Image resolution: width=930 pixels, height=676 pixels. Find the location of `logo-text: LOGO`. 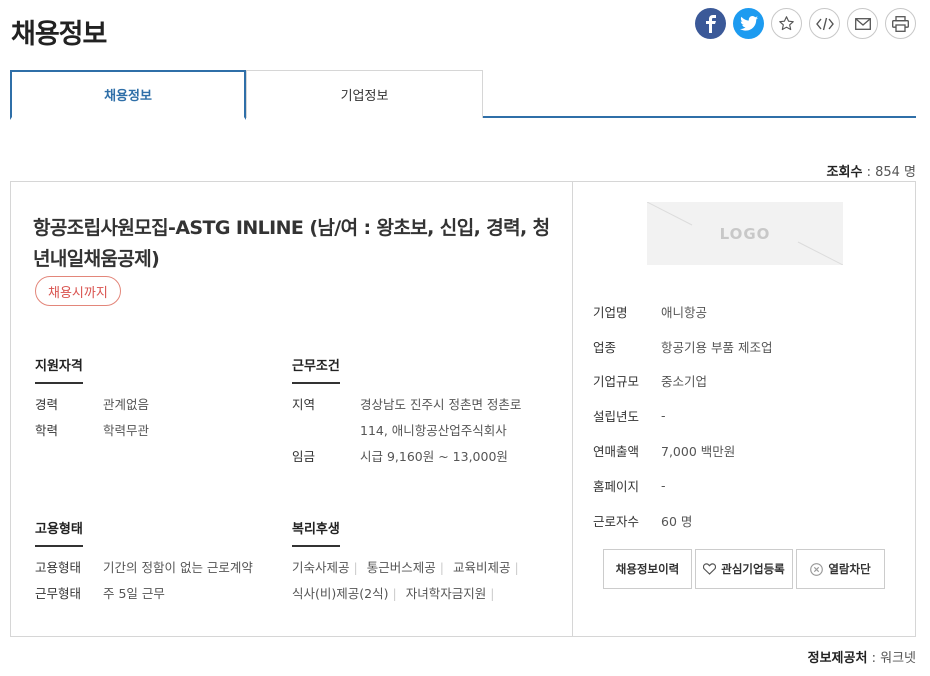

logo-text: LOGO is located at coordinates (745, 233).